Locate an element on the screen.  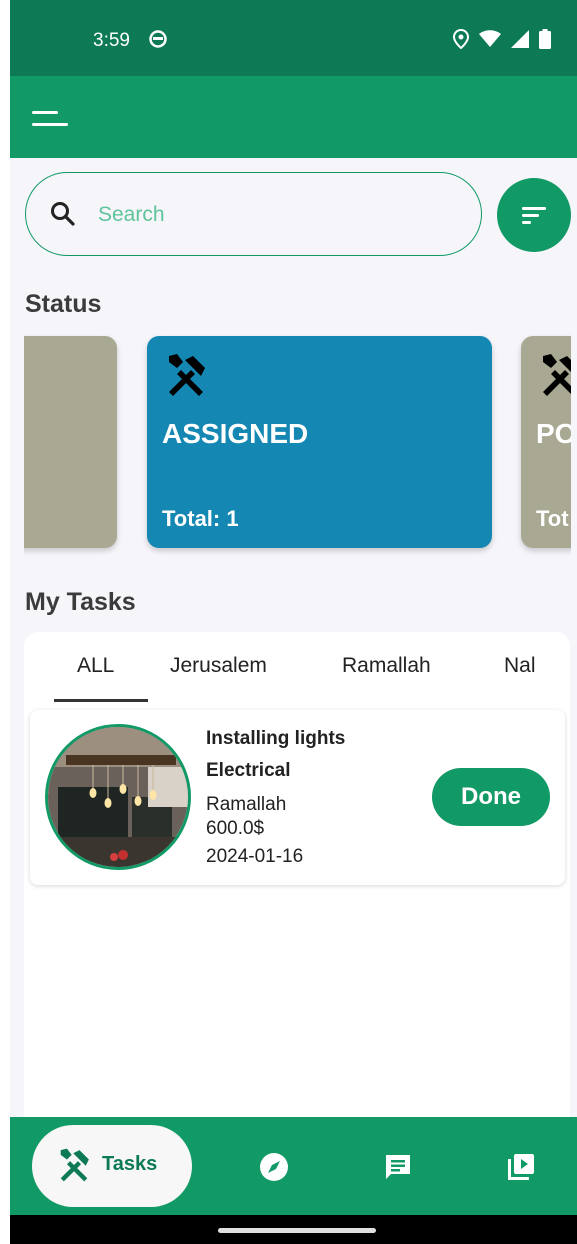
menu-icon is located at coordinates (50, 118).